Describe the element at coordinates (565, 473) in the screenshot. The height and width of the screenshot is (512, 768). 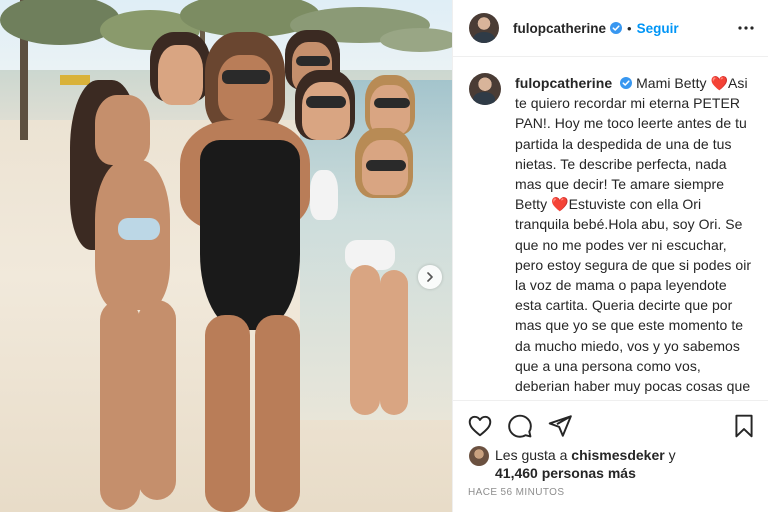
I see `likes-count: 41,460 personas más` at that location.